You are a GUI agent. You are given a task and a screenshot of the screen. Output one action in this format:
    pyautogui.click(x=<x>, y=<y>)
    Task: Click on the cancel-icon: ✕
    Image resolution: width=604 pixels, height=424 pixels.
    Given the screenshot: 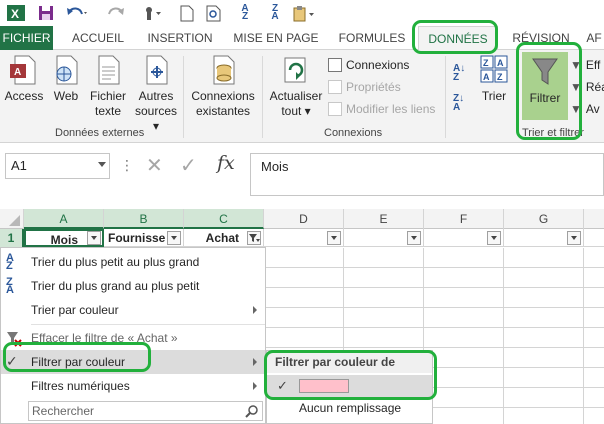 What is the action you would take?
    pyautogui.click(x=154, y=165)
    